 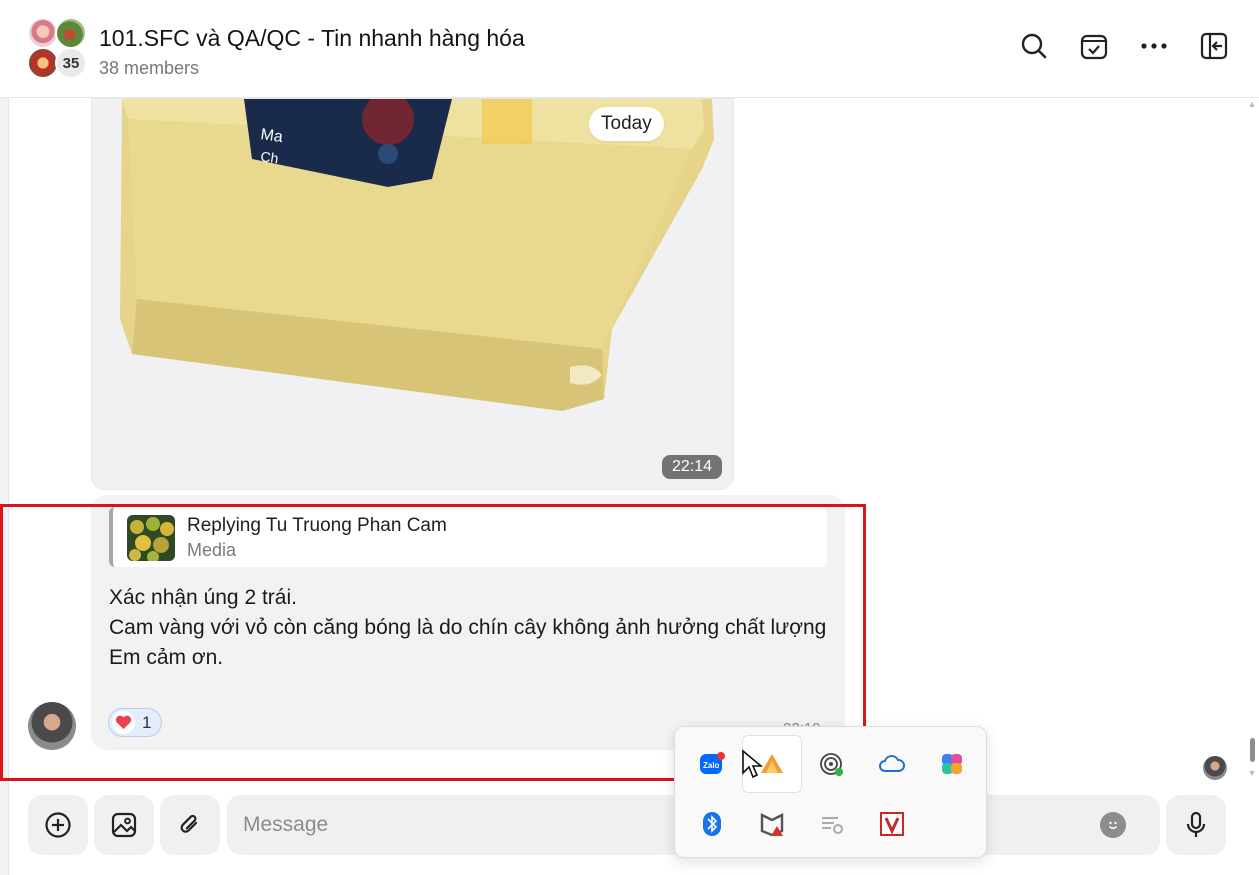 I want to click on zalo-icon: Zalo, so click(x=712, y=763).